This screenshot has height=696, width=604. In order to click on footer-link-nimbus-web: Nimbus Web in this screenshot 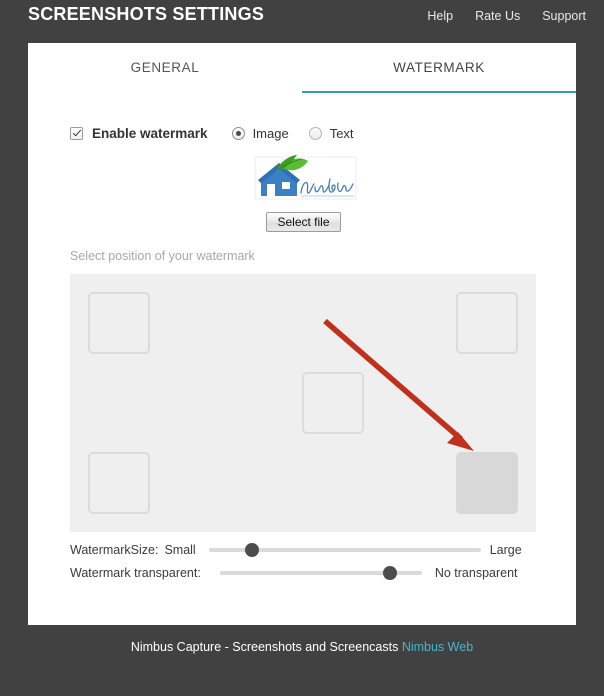, I will do `click(437, 647)`.